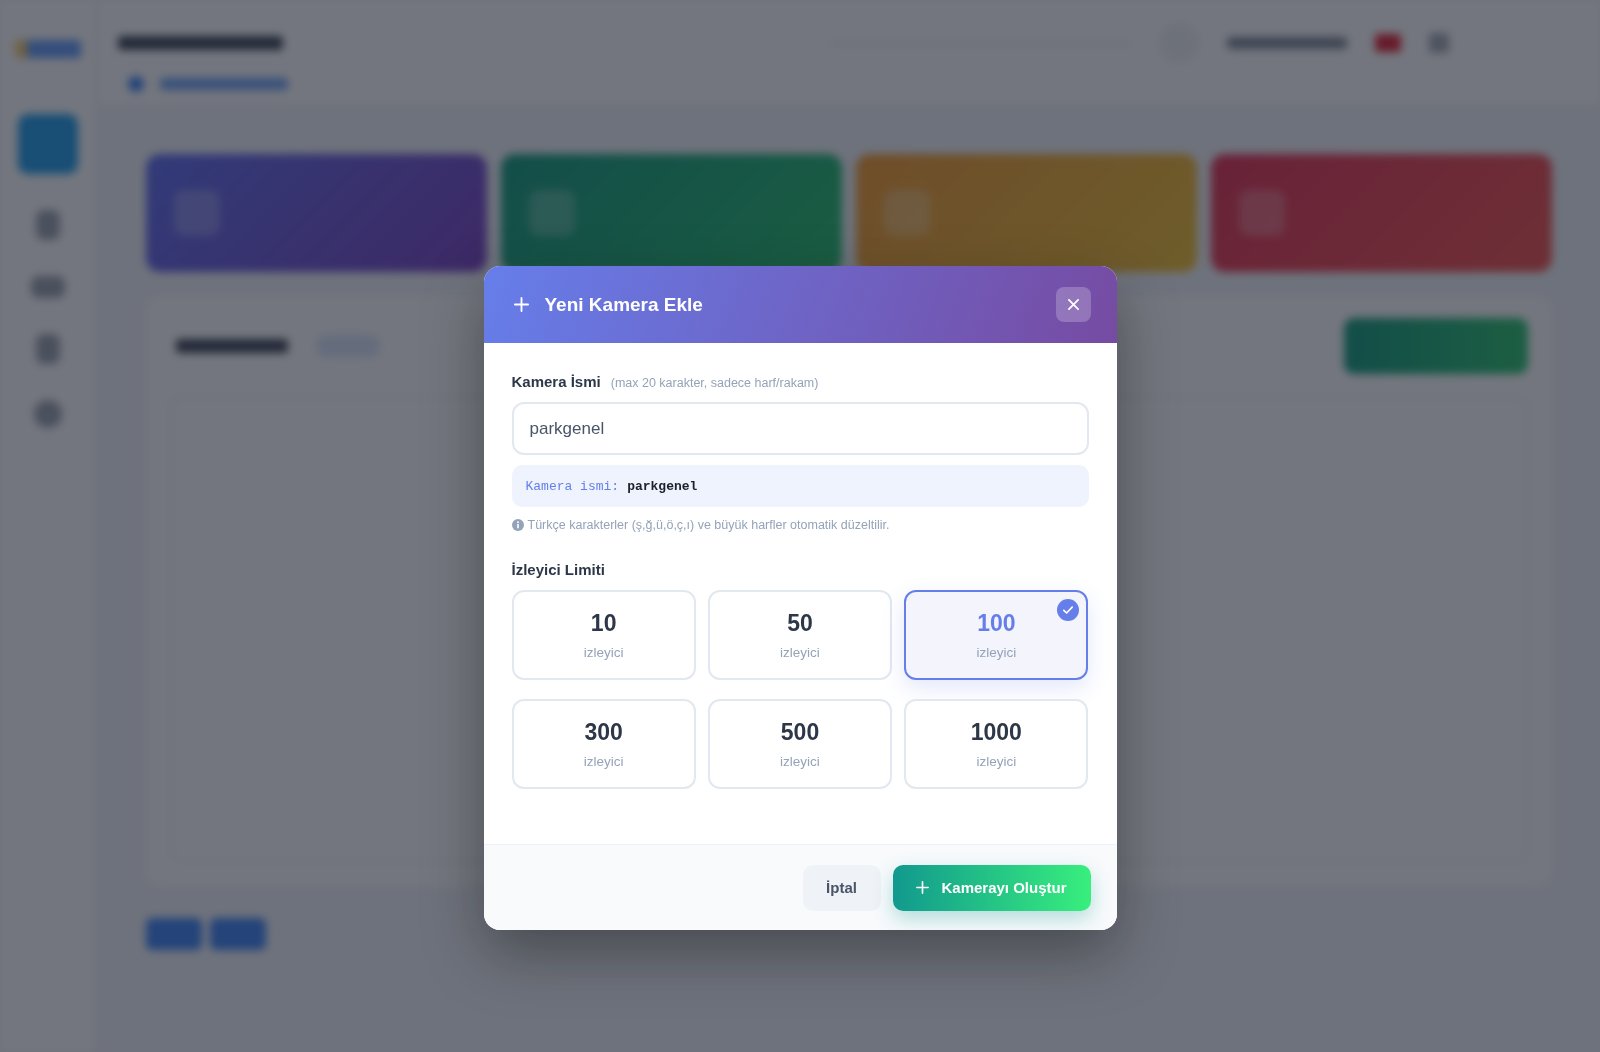 The width and height of the screenshot is (1600, 1052). What do you see at coordinates (556, 381) in the screenshot?
I see `field-label: Kamera İsmi` at bounding box center [556, 381].